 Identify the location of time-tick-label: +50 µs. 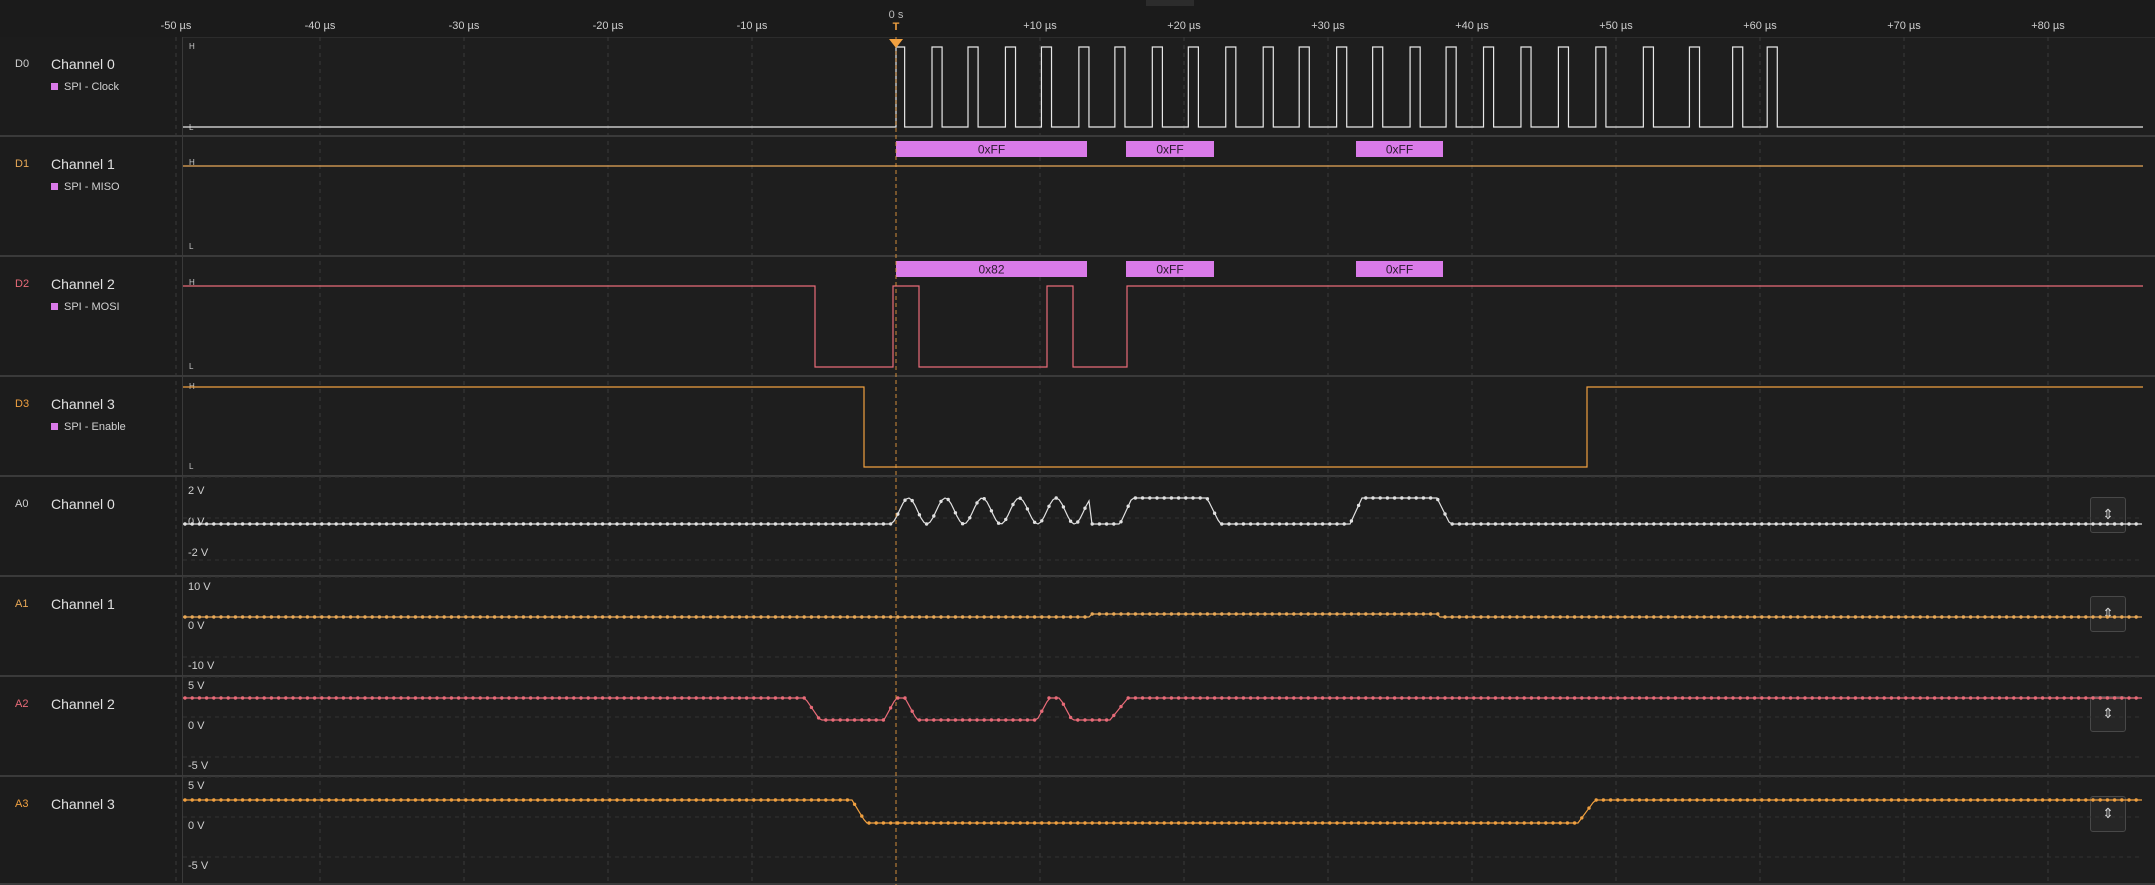
(1616, 26).